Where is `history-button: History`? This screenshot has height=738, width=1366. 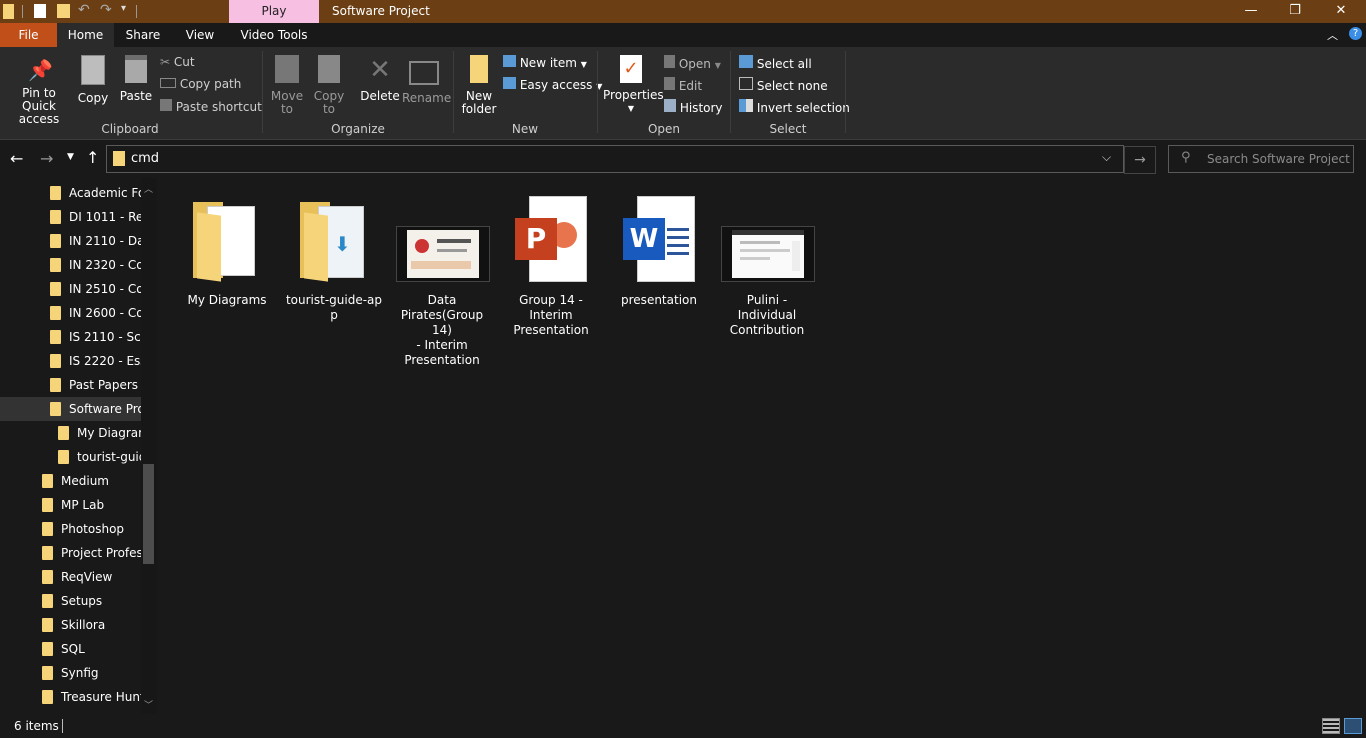
history-button: History is located at coordinates (693, 107).